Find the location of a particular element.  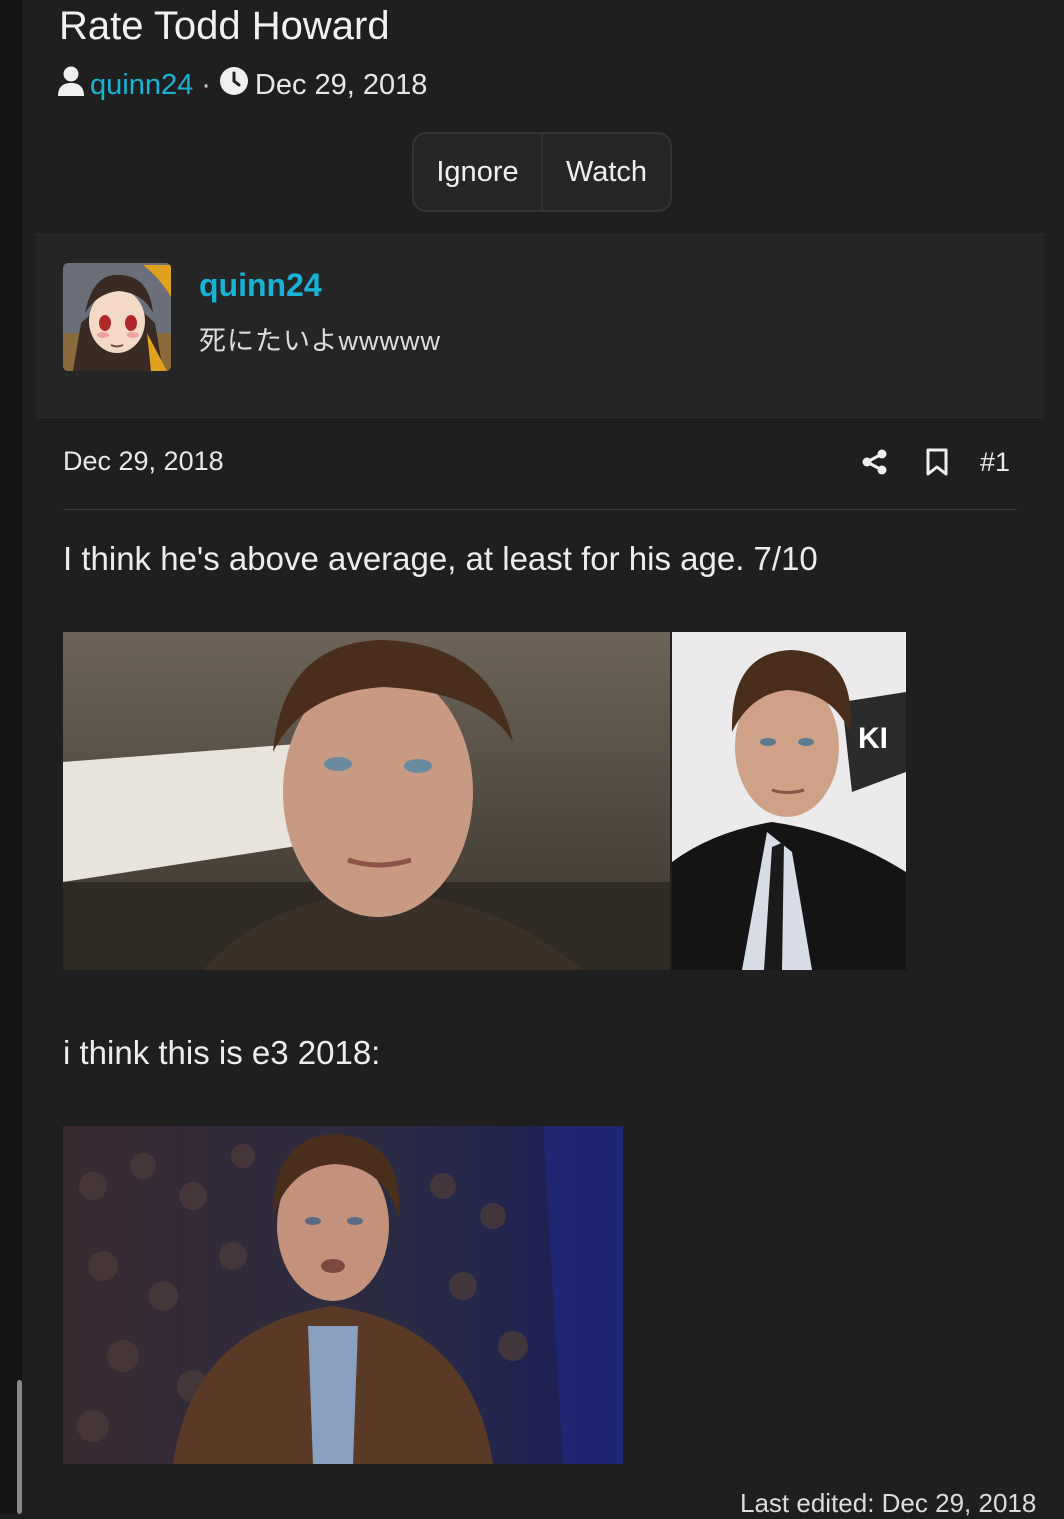

post-date: Dec 29, 2018 is located at coordinates (143, 461).